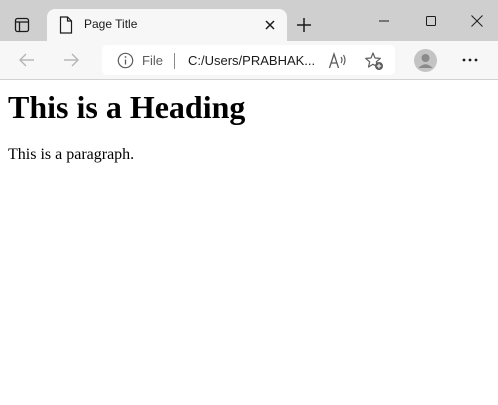 The height and width of the screenshot is (405, 498). What do you see at coordinates (71, 154) in the screenshot?
I see `page-paragraph: This is a paragraph.` at bounding box center [71, 154].